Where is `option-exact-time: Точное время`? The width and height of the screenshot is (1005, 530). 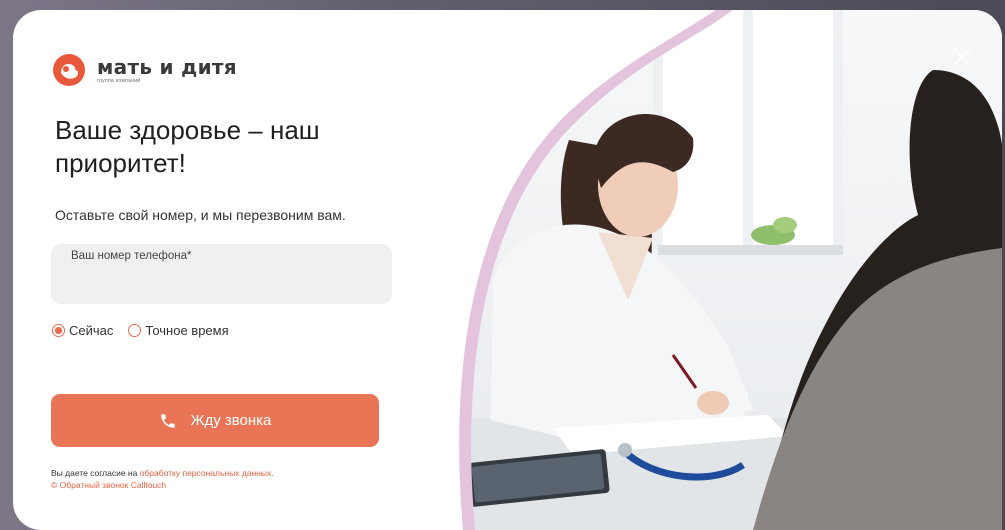
option-exact-time: Точное время is located at coordinates (178, 330).